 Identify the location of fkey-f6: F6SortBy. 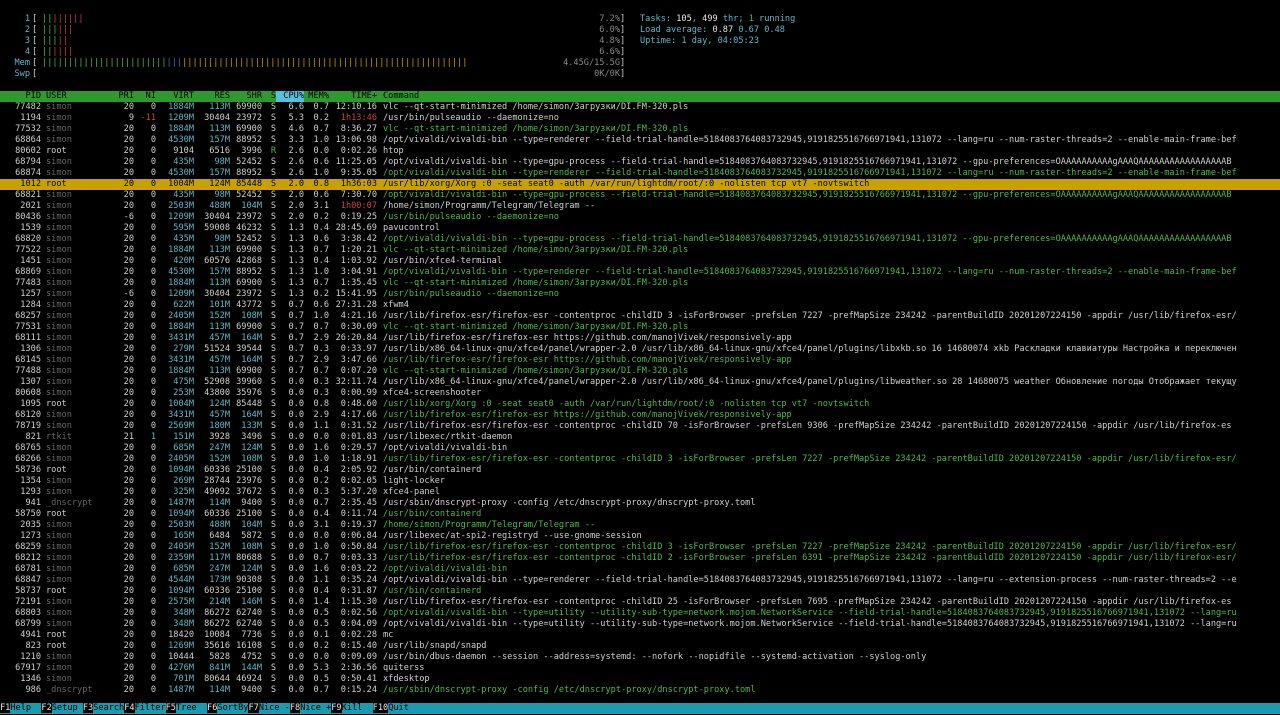
(228, 708).